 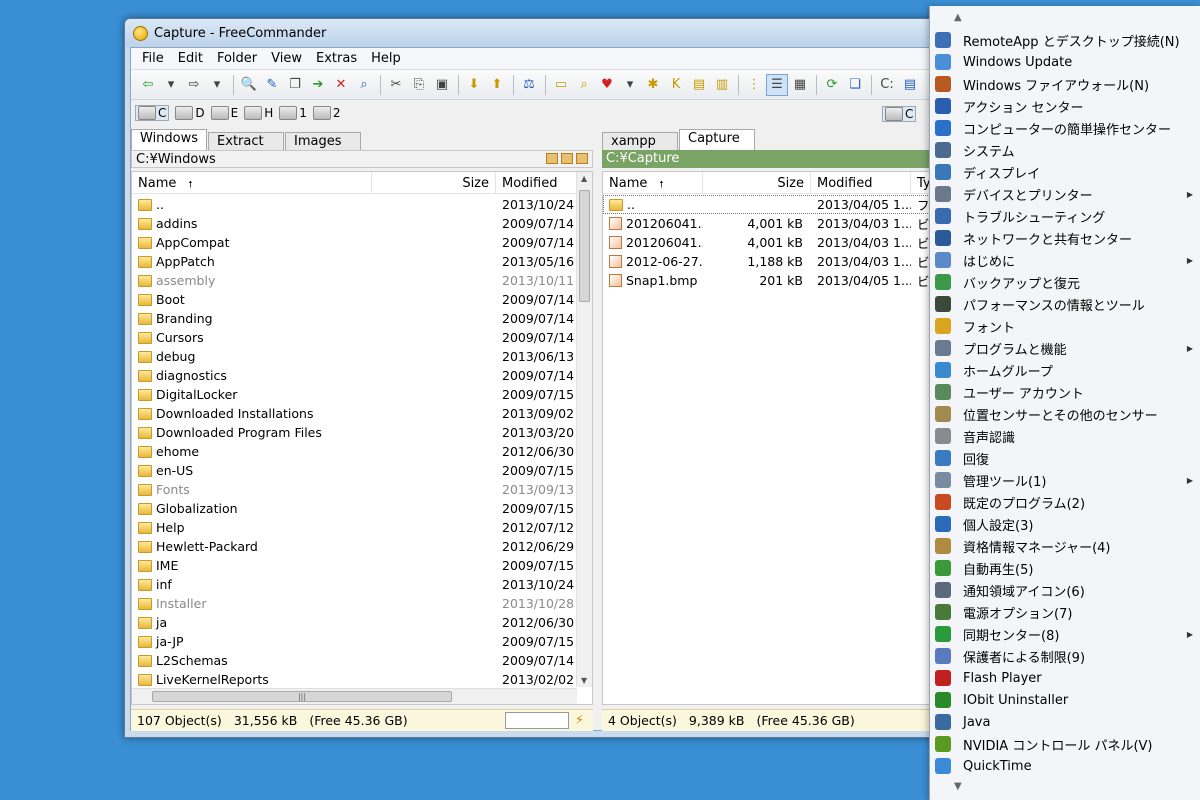 What do you see at coordinates (1065, 656) in the screenshot?
I see `flyout-item: 保護者による制限(9)` at bounding box center [1065, 656].